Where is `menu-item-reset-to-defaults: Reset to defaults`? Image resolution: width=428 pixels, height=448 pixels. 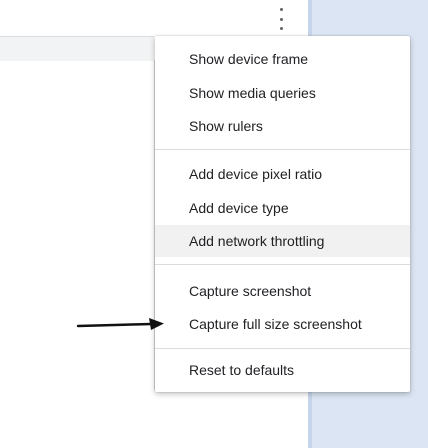
menu-item-reset-to-defaults: Reset to defaults is located at coordinates (282, 370).